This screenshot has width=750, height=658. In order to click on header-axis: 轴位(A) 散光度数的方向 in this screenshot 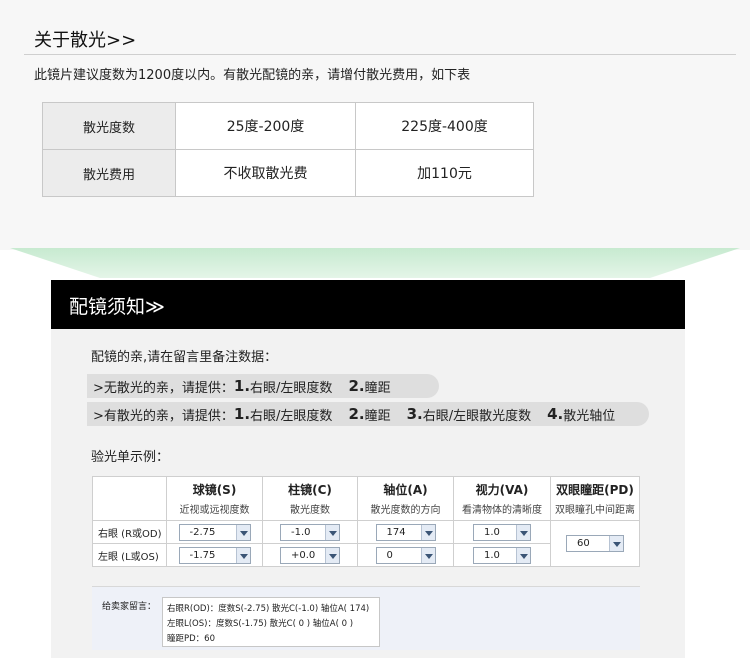, I will do `click(405, 498)`.